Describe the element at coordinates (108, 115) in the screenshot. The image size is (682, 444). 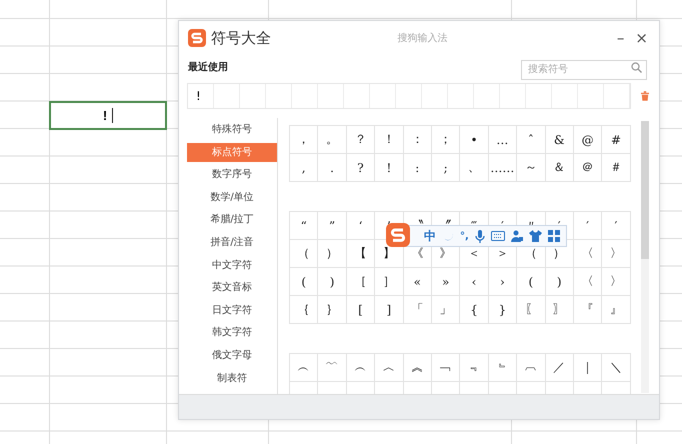
I see `active-cell: !` at that location.